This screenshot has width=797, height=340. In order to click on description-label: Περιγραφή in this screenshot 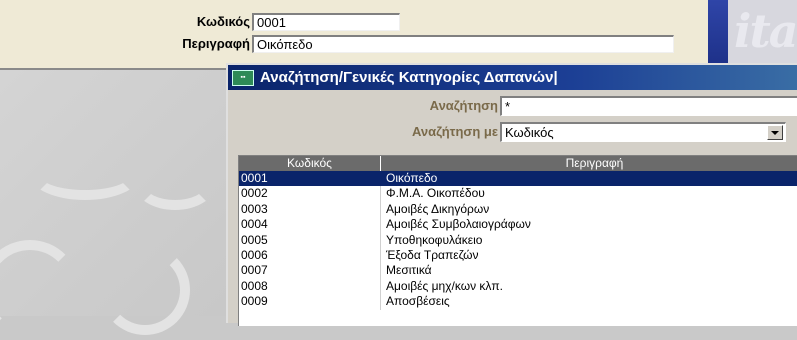, I will do `click(216, 43)`.